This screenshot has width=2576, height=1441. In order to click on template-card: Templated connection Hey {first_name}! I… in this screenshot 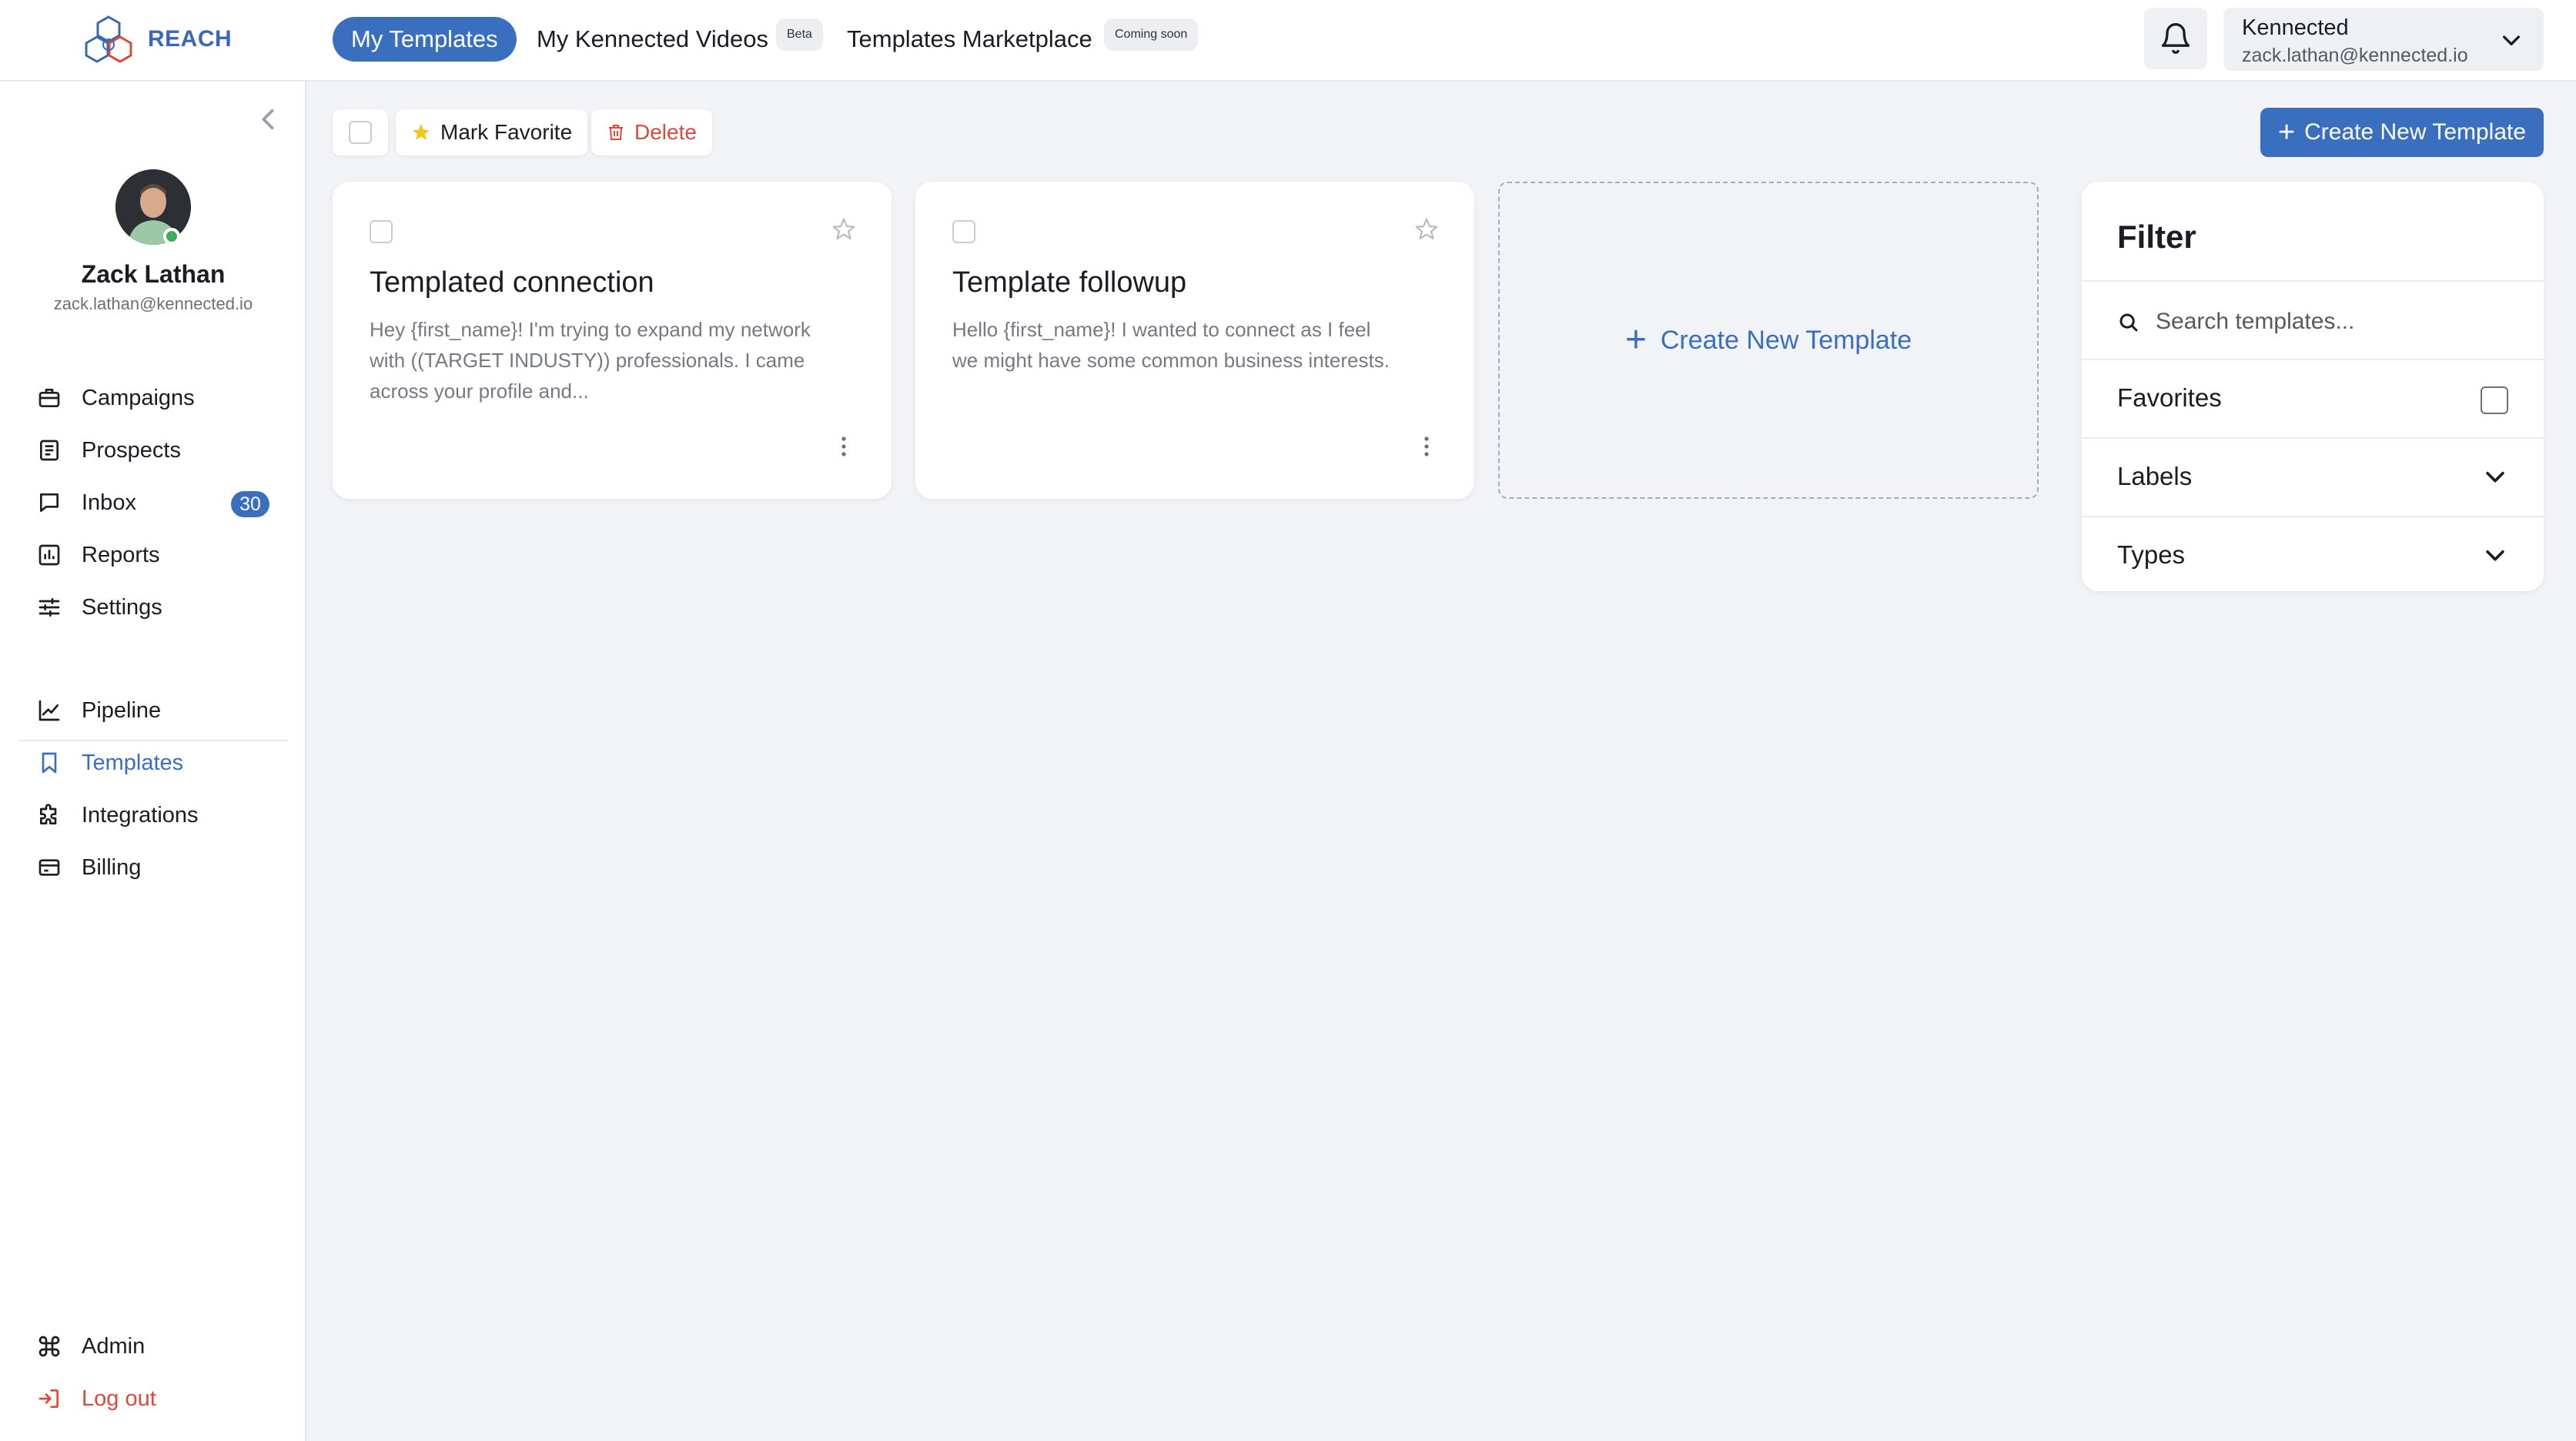, I will do `click(613, 340)`.